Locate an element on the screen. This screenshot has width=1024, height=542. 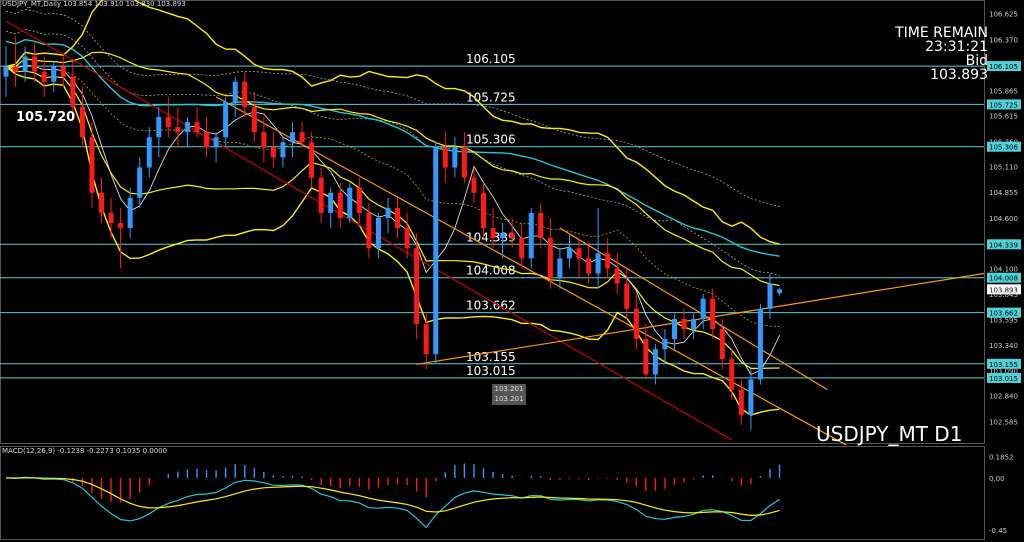
price-tick-label: 103.015 is located at coordinates (1003, 379).